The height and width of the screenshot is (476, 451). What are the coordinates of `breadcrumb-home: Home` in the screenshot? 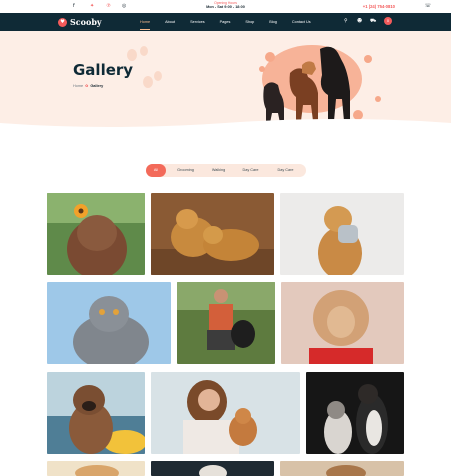 It's located at (78, 86).